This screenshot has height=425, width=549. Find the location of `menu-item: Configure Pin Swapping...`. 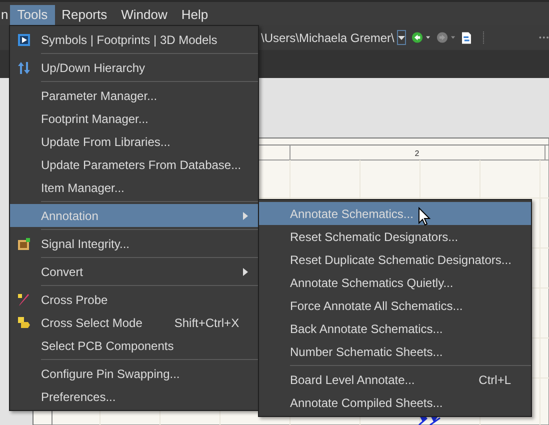

menu-item: Configure Pin Swapping... is located at coordinates (134, 373).